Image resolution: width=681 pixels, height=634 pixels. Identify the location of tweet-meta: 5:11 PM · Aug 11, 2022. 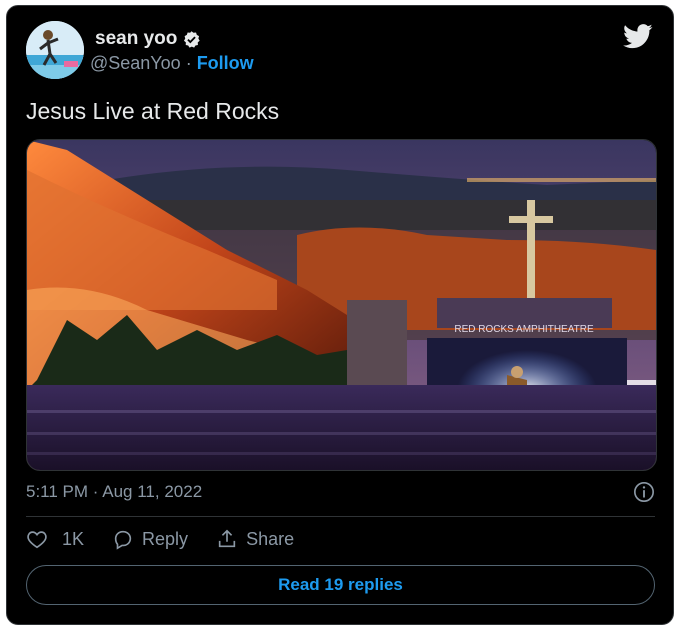
(340, 492).